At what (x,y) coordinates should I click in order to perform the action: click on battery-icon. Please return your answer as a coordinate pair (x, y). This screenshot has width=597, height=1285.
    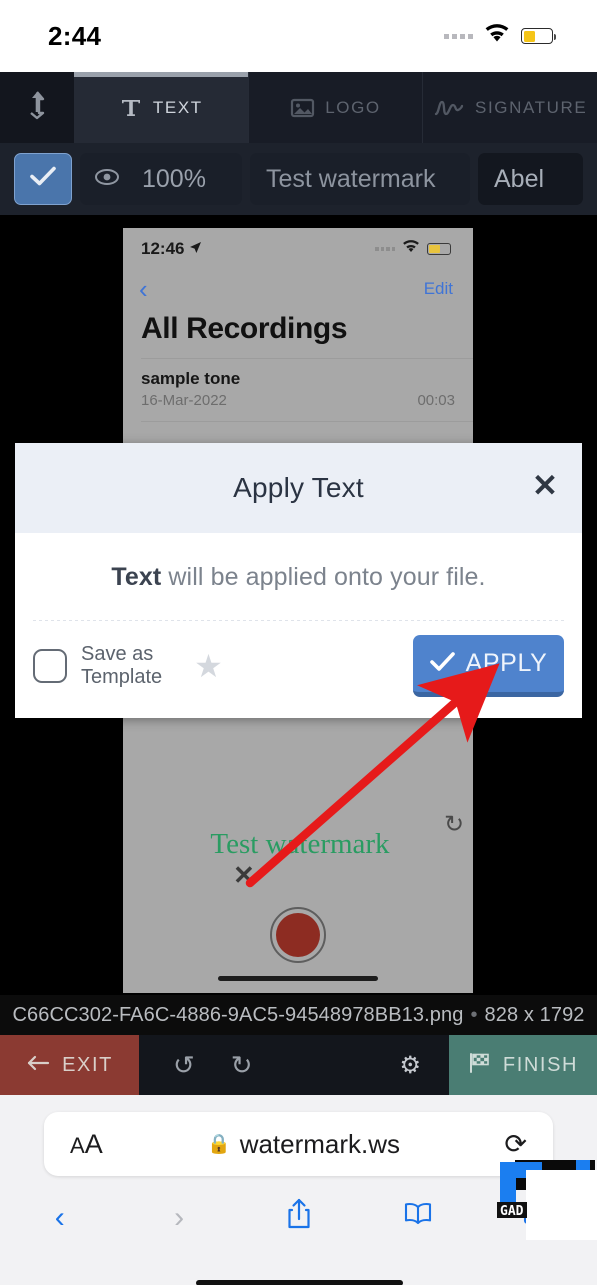
    Looking at the image, I should click on (538, 36).